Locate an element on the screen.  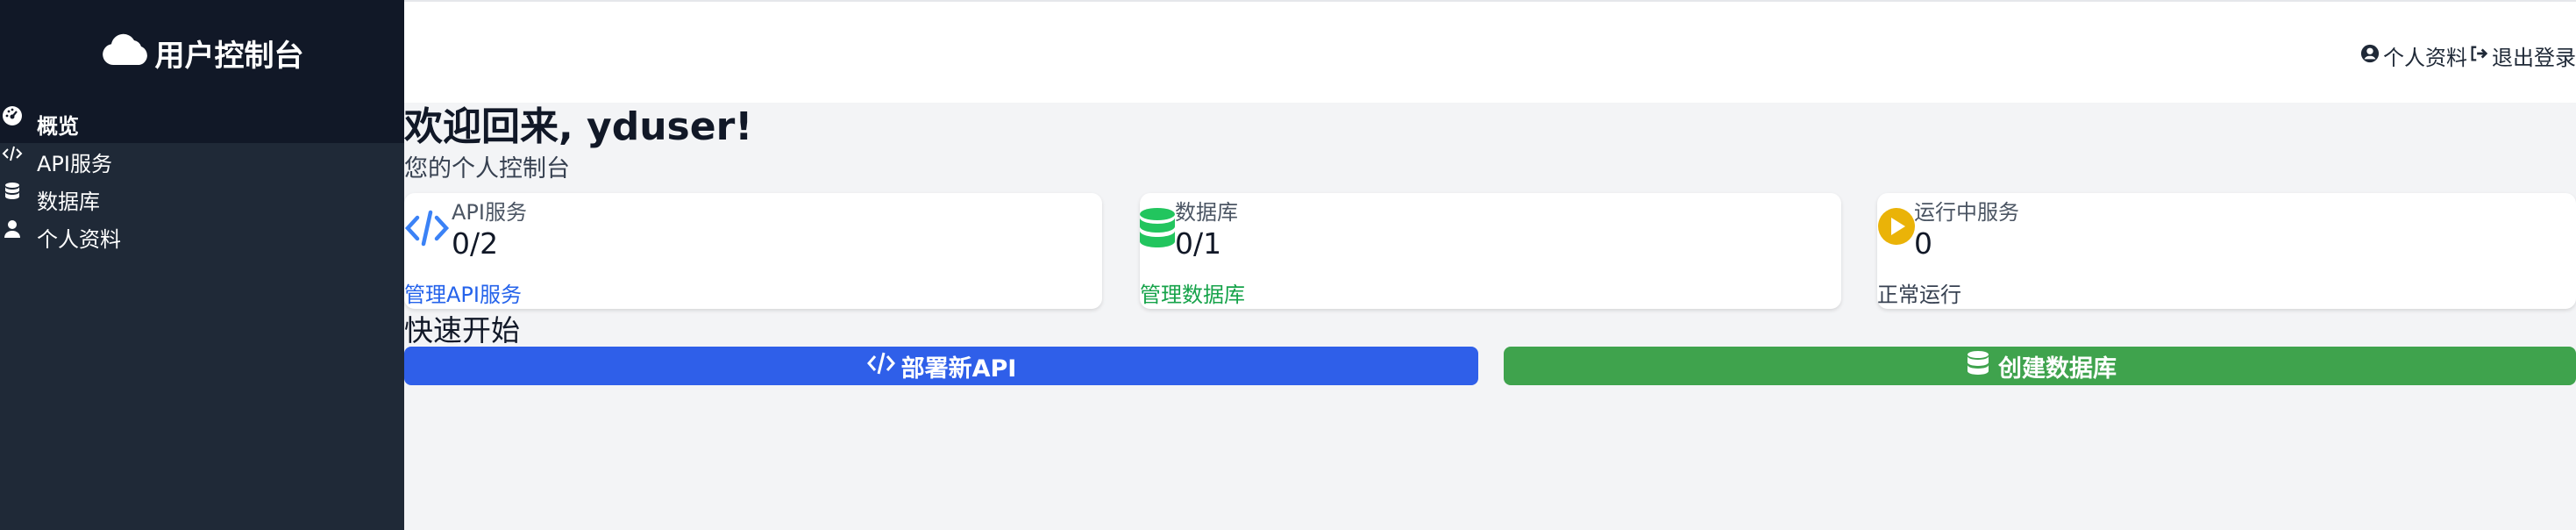
cloud-icon is located at coordinates (125, 53).